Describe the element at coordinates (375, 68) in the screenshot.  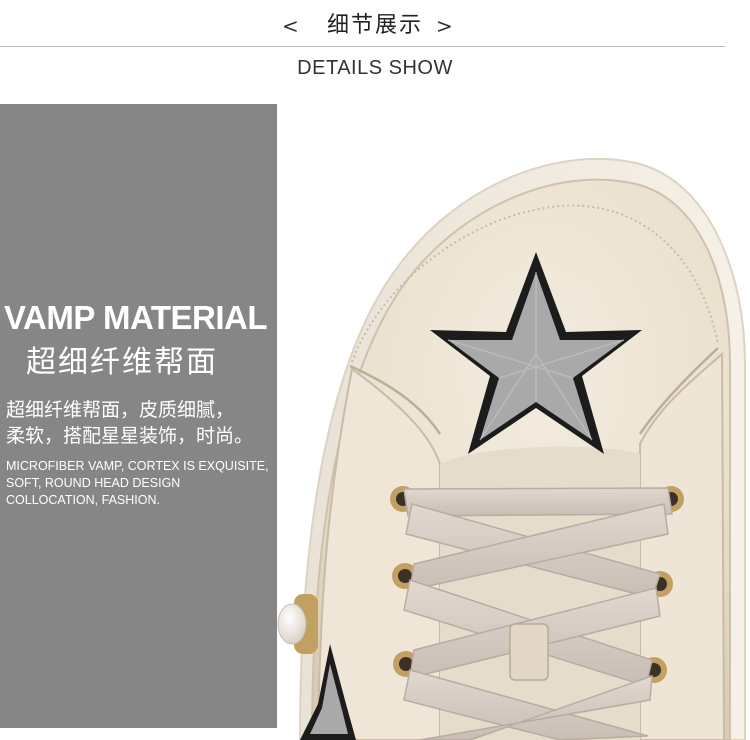
I see `section-subtitle: DETAILS SHOW` at that location.